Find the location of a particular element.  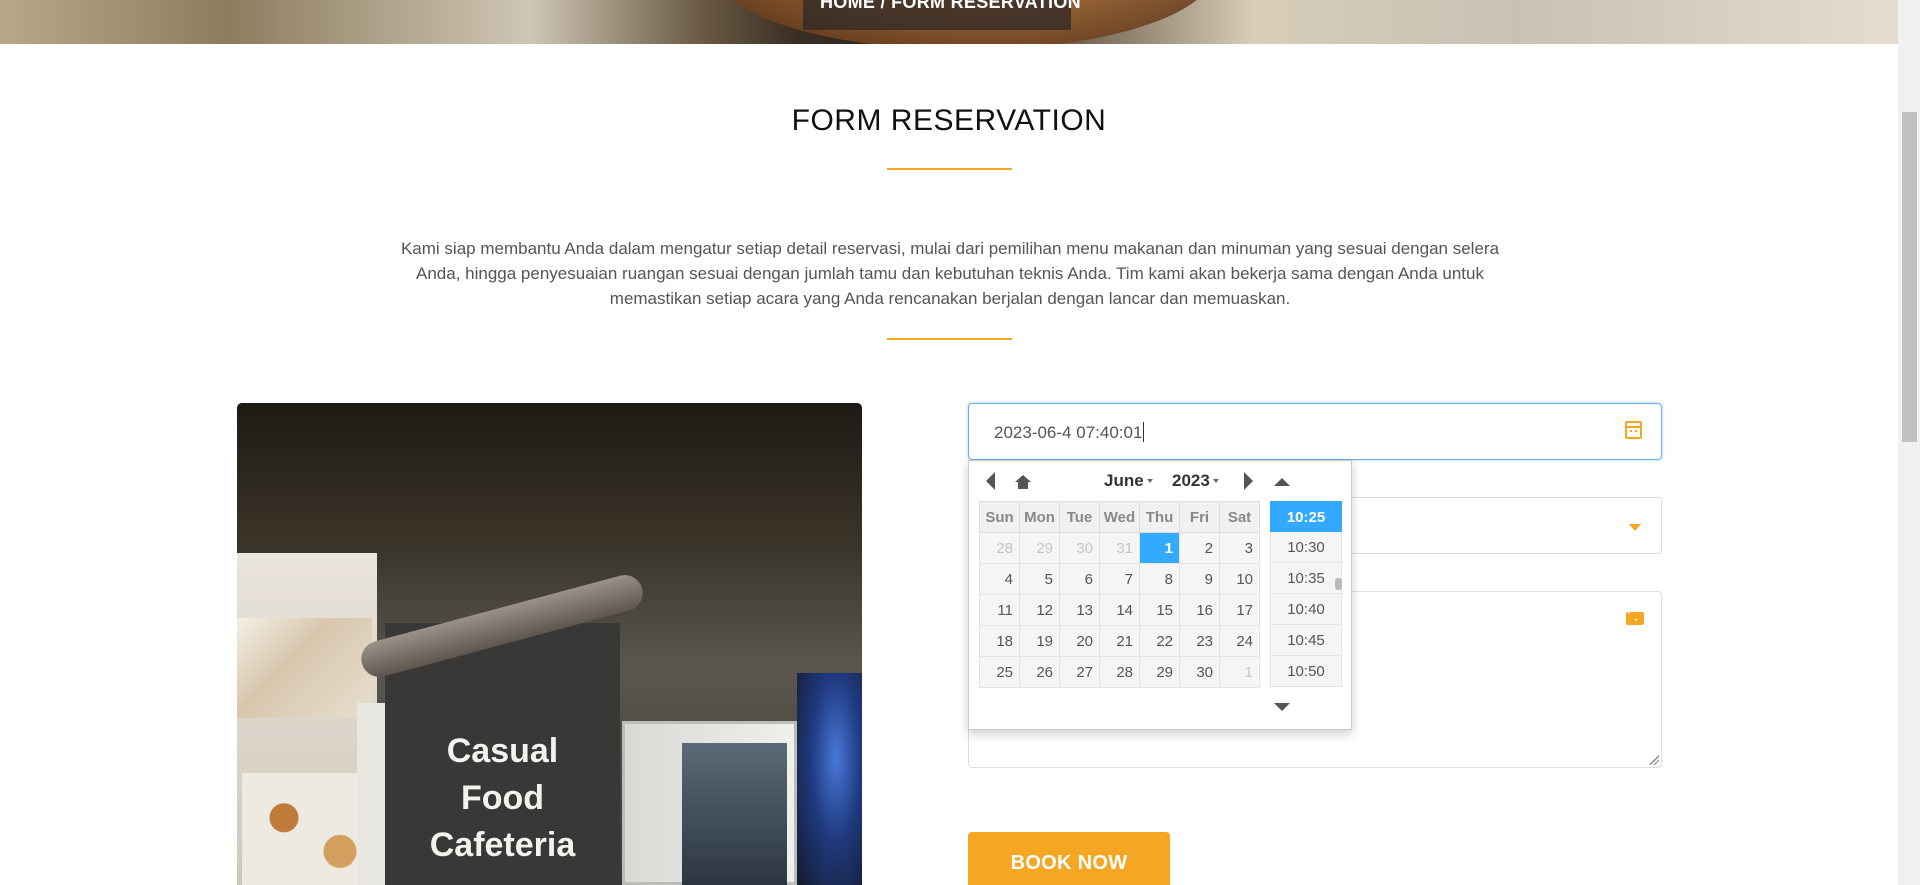

calendar-day: 2 is located at coordinates (1199, 548).